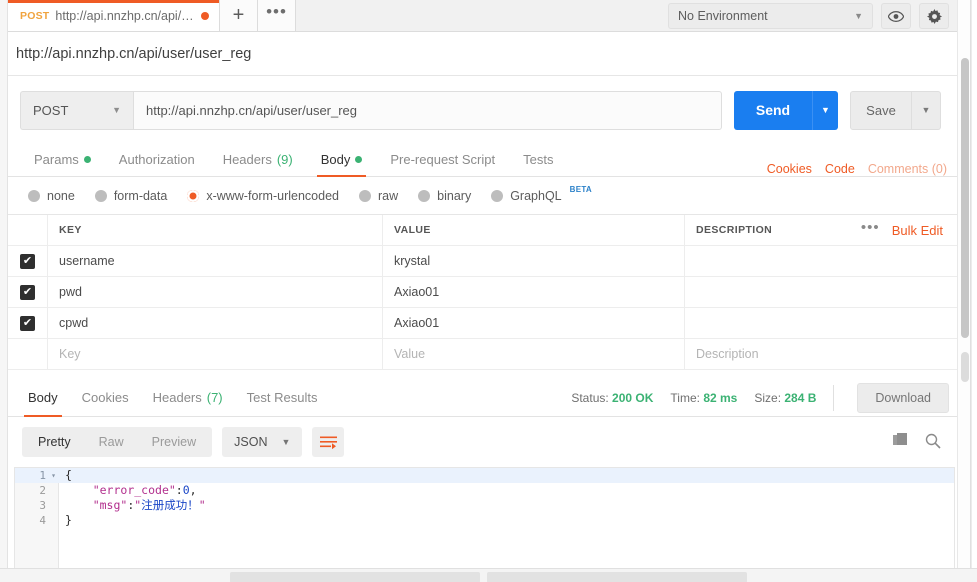 The height and width of the screenshot is (582, 977). Describe the element at coordinates (282, 398) in the screenshot. I see `response-tab-test-results: Test Results` at that location.